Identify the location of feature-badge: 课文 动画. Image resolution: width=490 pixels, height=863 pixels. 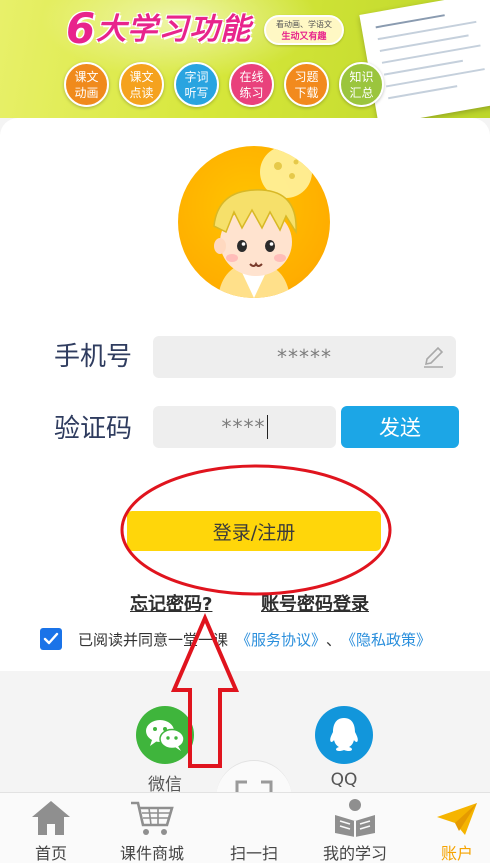
(86, 84).